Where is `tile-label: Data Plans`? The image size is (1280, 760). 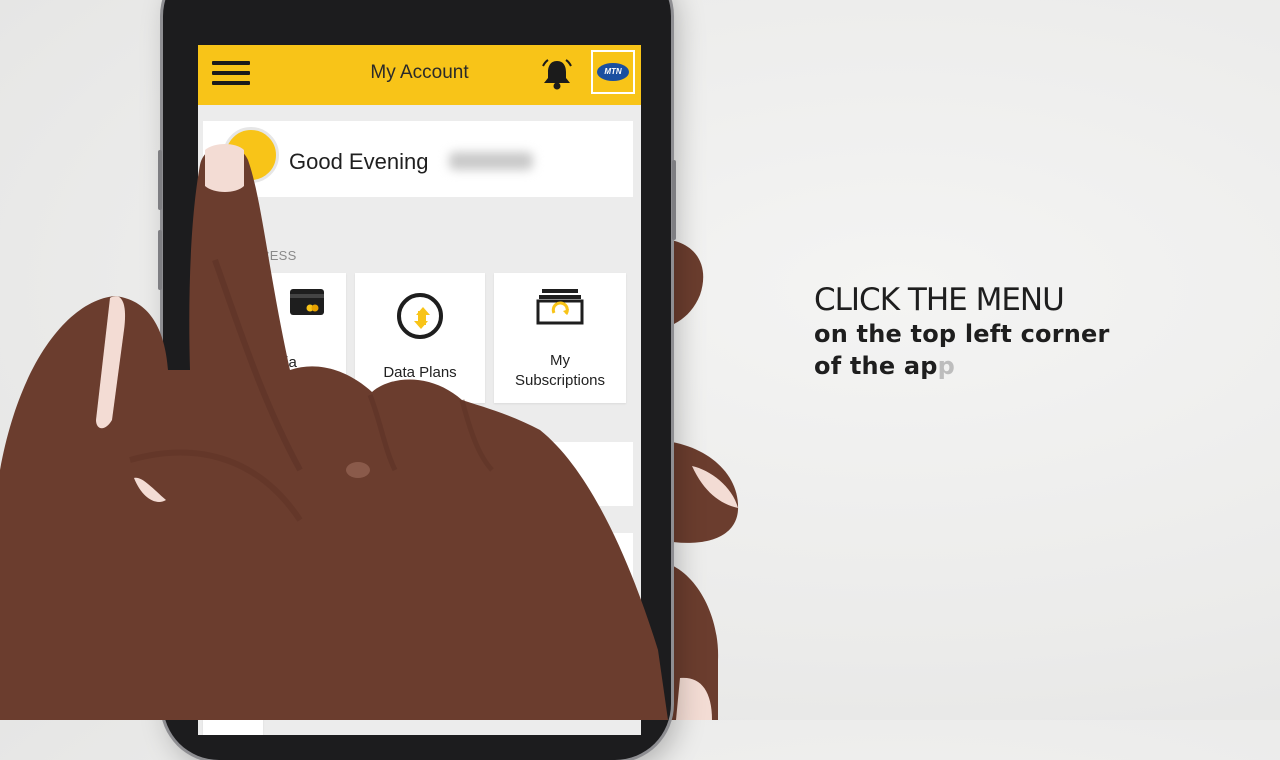
tile-label: Data Plans is located at coordinates (420, 372).